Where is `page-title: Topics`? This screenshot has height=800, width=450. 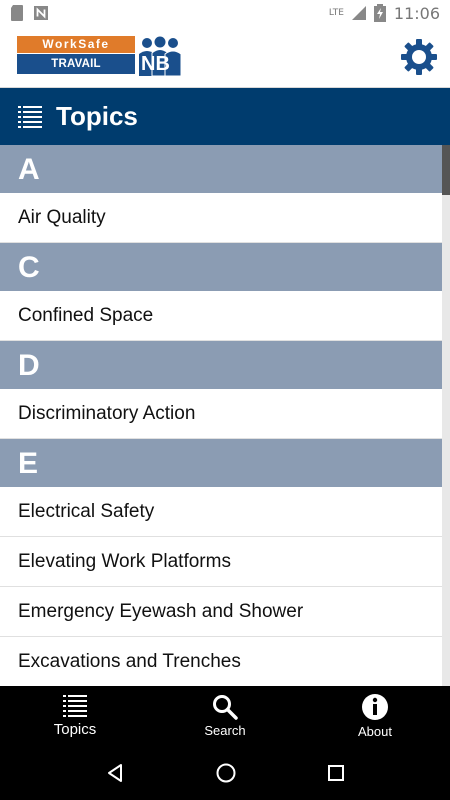 page-title: Topics is located at coordinates (97, 116).